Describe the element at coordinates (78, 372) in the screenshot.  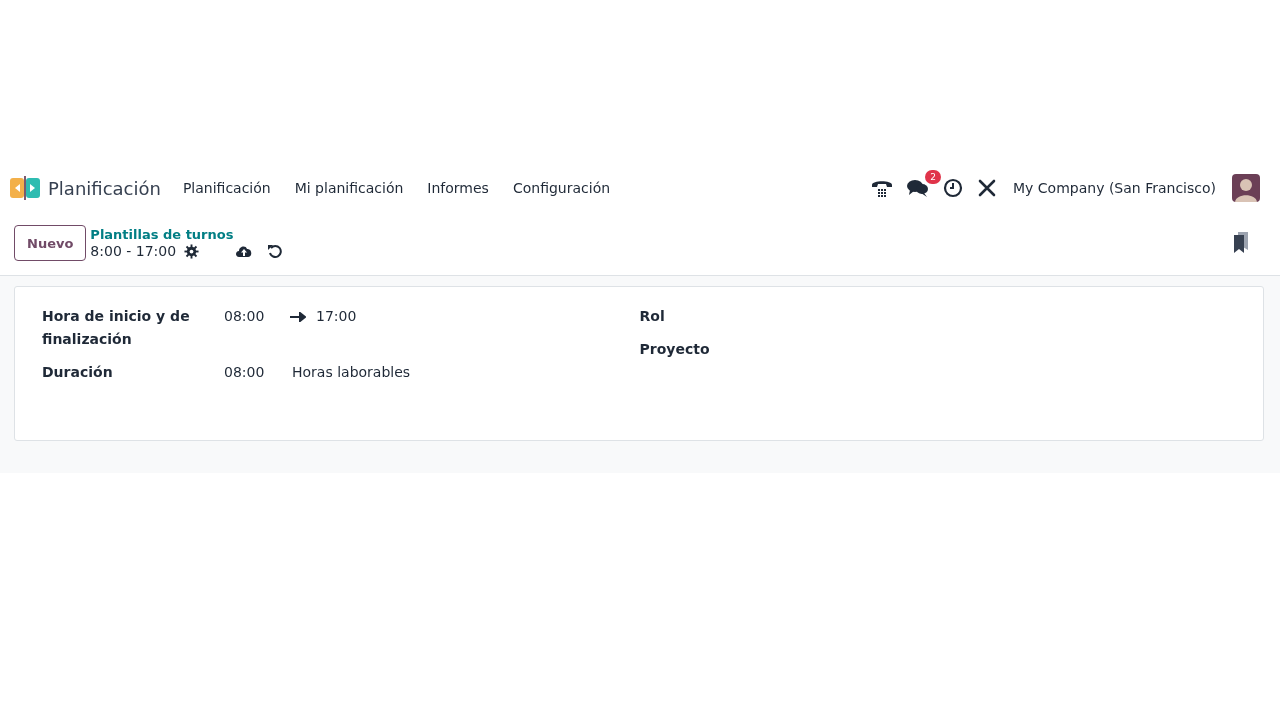
I see `field-label: Duración` at that location.